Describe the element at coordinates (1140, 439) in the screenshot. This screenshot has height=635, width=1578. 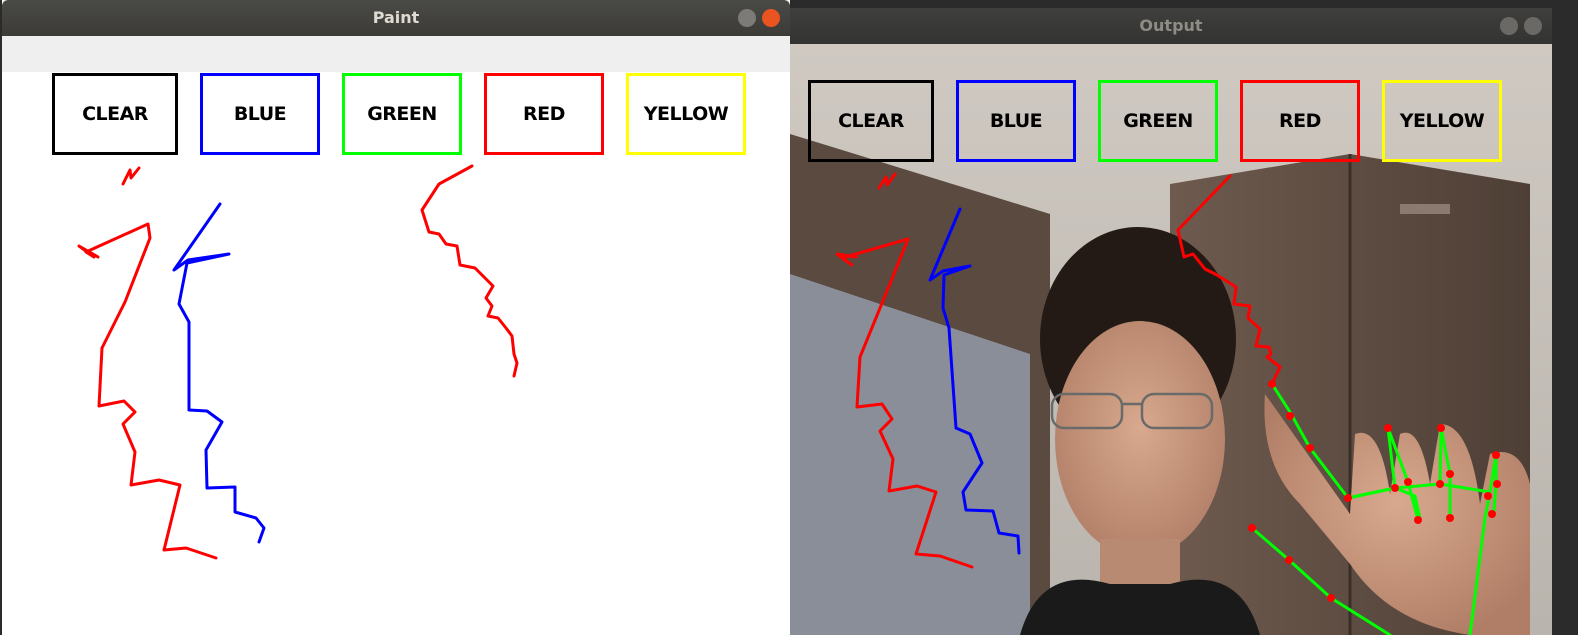
I see `face` at that location.